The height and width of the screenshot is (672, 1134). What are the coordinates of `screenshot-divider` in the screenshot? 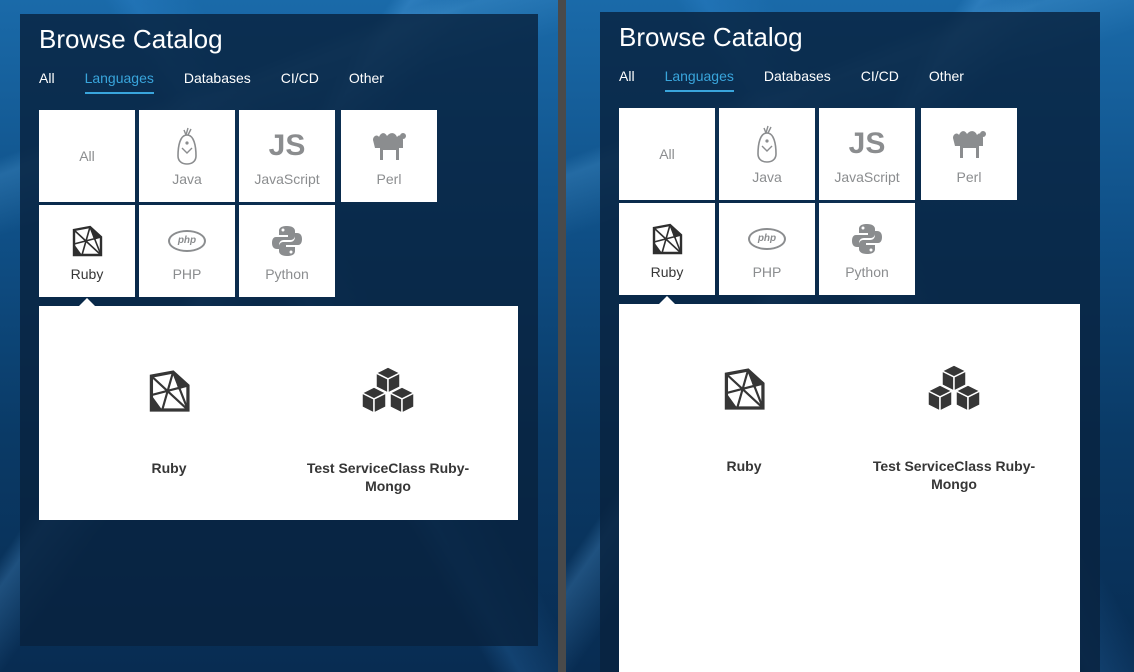 It's located at (562, 336).